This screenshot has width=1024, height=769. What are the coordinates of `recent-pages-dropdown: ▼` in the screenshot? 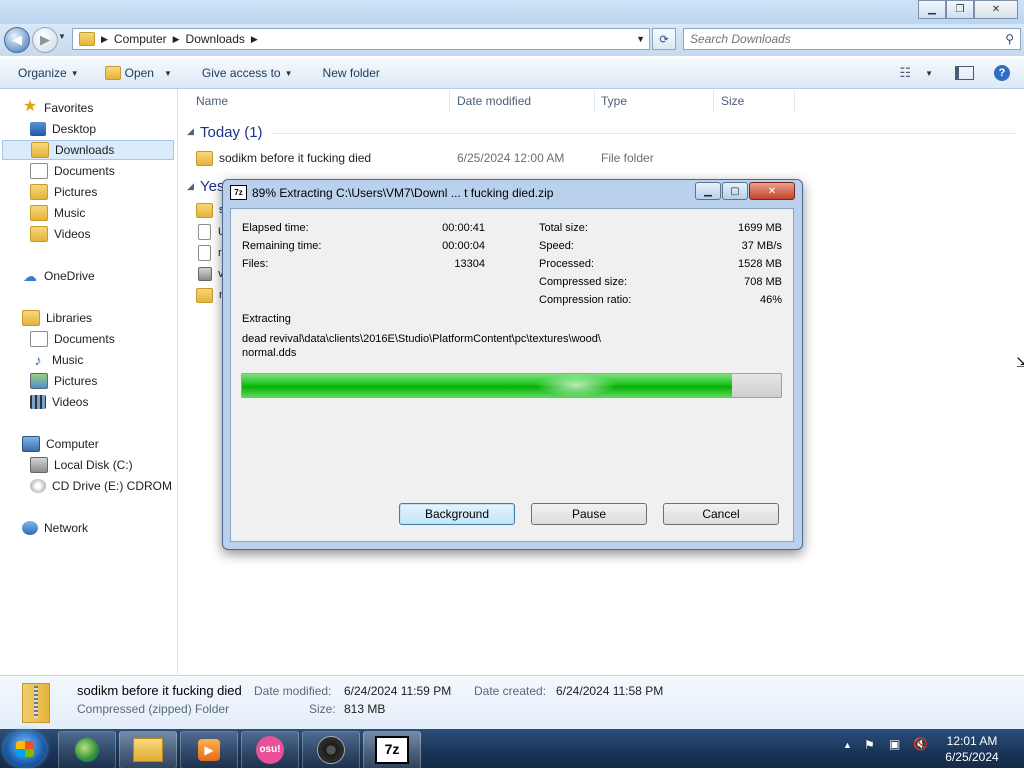 It's located at (62, 36).